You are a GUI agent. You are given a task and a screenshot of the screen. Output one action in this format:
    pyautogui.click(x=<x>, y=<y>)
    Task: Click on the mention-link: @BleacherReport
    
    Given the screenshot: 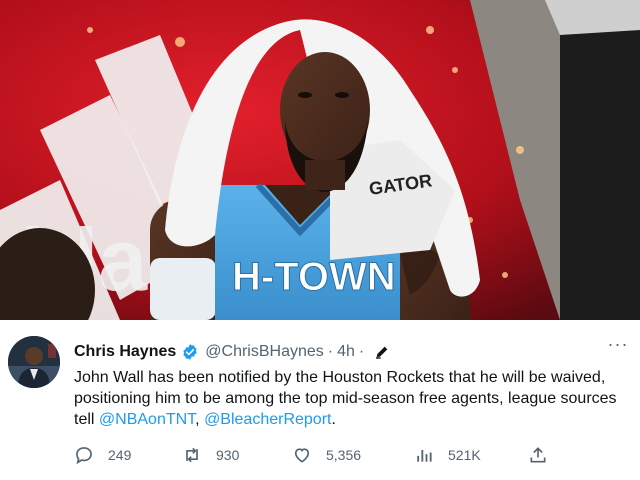 What is the action you would take?
    pyautogui.click(x=267, y=419)
    